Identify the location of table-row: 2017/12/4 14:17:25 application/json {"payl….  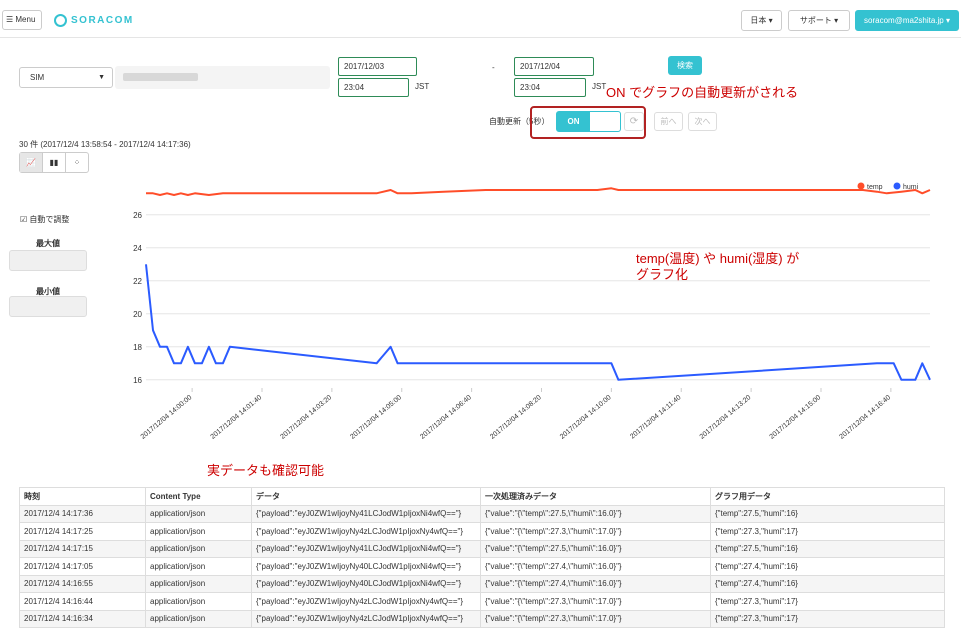
(482, 531).